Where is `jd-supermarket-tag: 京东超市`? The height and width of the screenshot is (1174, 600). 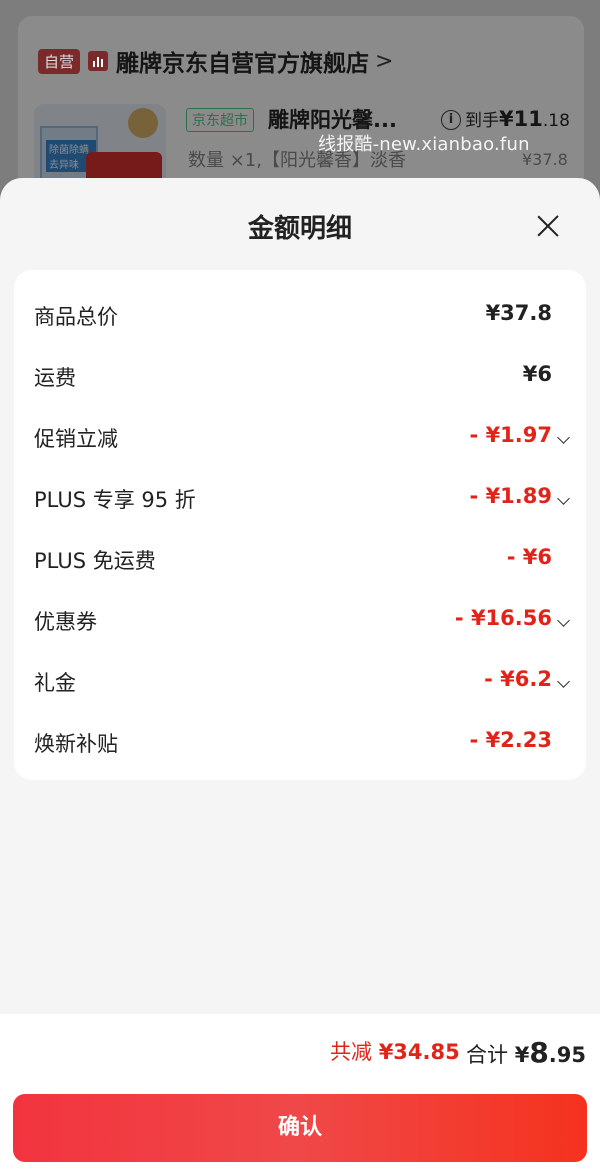
jd-supermarket-tag: 京东超市 is located at coordinates (220, 120).